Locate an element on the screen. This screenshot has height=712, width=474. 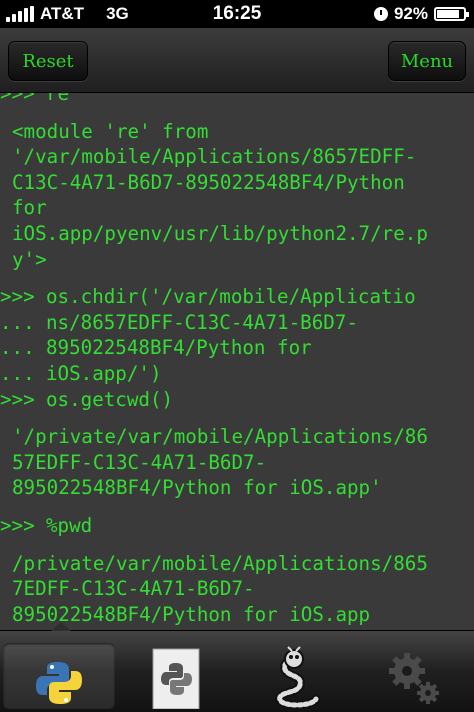
console-output-text: for is located at coordinates (29, 208).